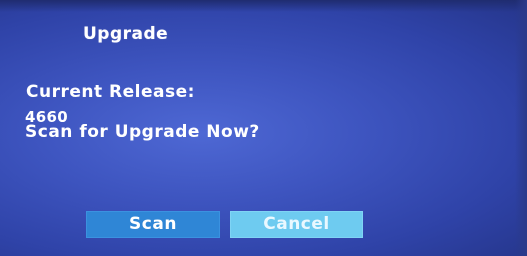  Describe the element at coordinates (521, 128) in the screenshot. I see `screen-edge-right` at that location.